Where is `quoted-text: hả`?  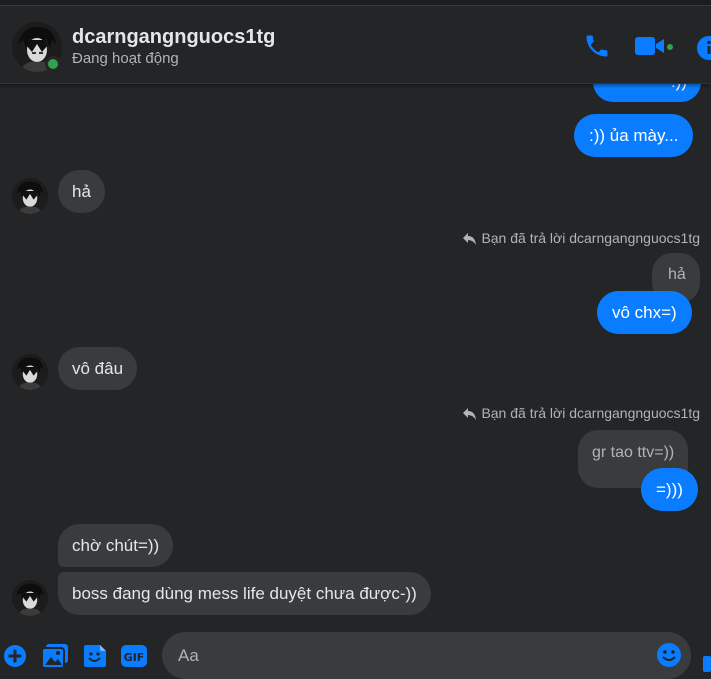
quoted-text: hả is located at coordinates (677, 274).